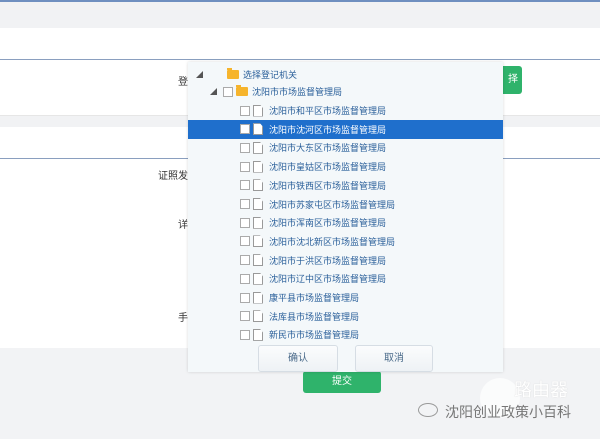 Image resolution: width=600 pixels, height=439 pixels. Describe the element at coordinates (300, 59) in the screenshot. I see `divider` at that location.